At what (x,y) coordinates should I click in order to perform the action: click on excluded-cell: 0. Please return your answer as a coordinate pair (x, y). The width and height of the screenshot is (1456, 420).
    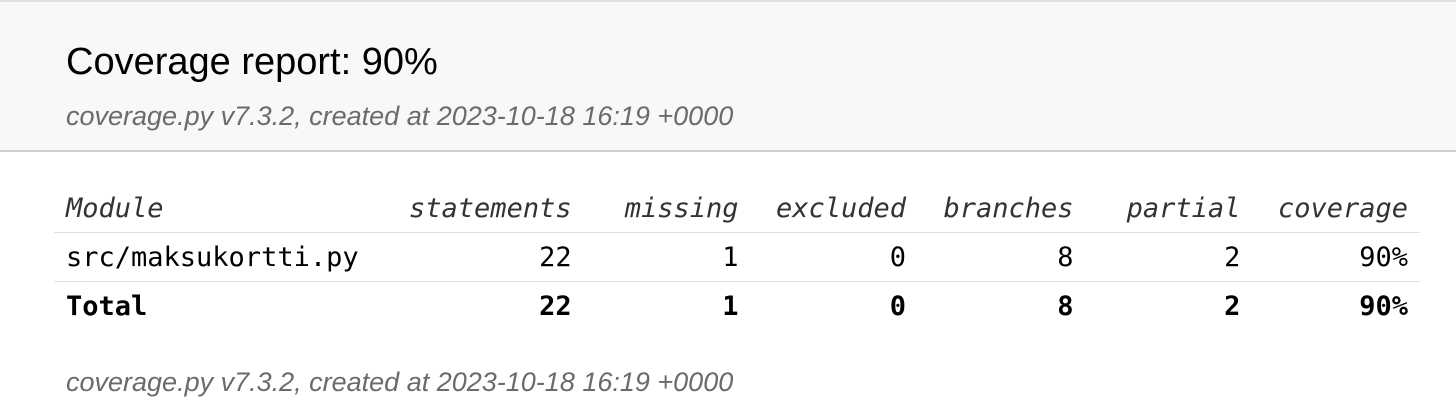
    Looking at the image, I should click on (834, 257).